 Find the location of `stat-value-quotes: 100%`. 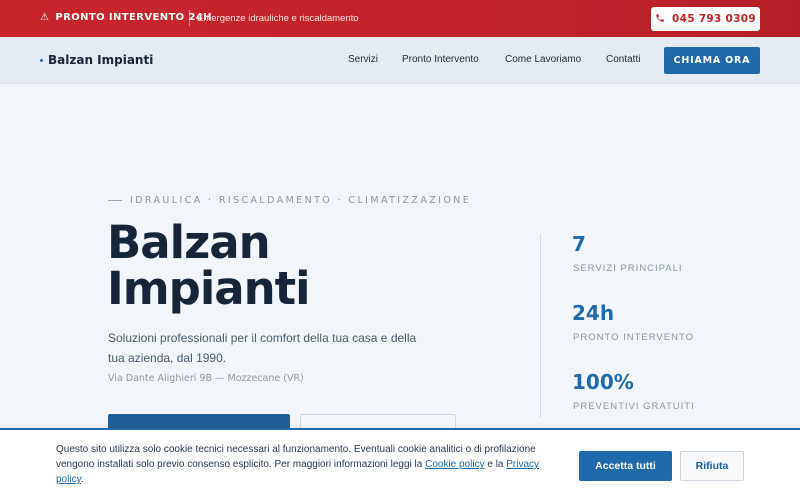

stat-value-quotes: 100% is located at coordinates (603, 382).